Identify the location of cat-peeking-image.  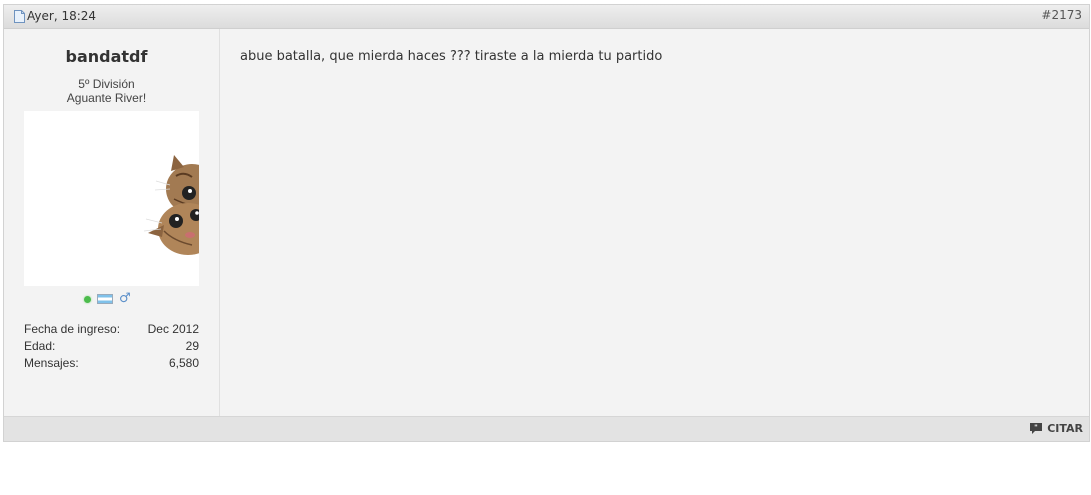
(171, 205).